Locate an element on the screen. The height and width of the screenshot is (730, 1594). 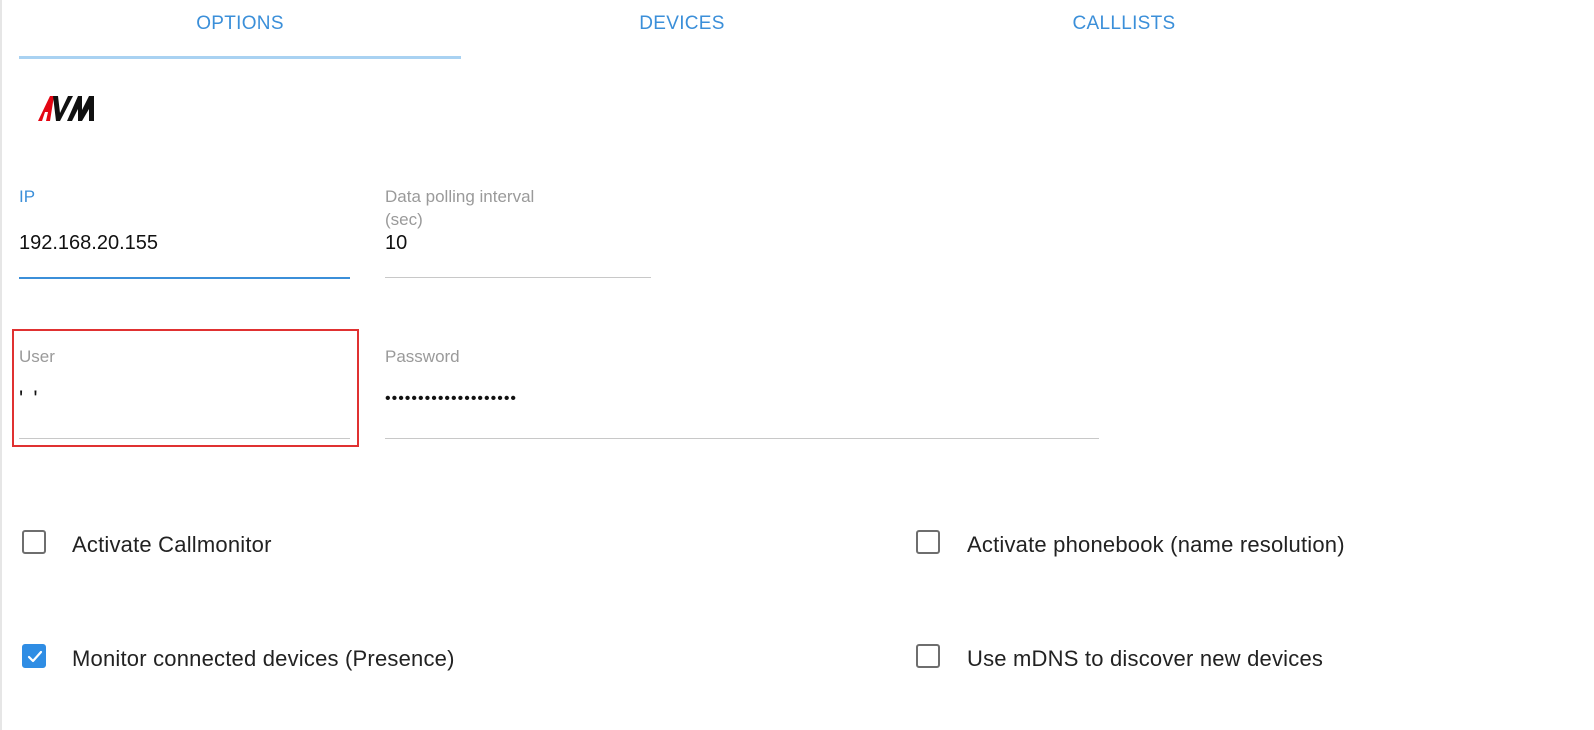
presence-checkbox is located at coordinates (34, 656).